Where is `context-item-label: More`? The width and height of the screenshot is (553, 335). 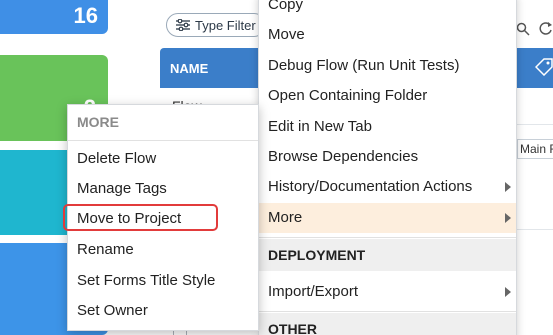 context-item-label: More is located at coordinates (285, 217).